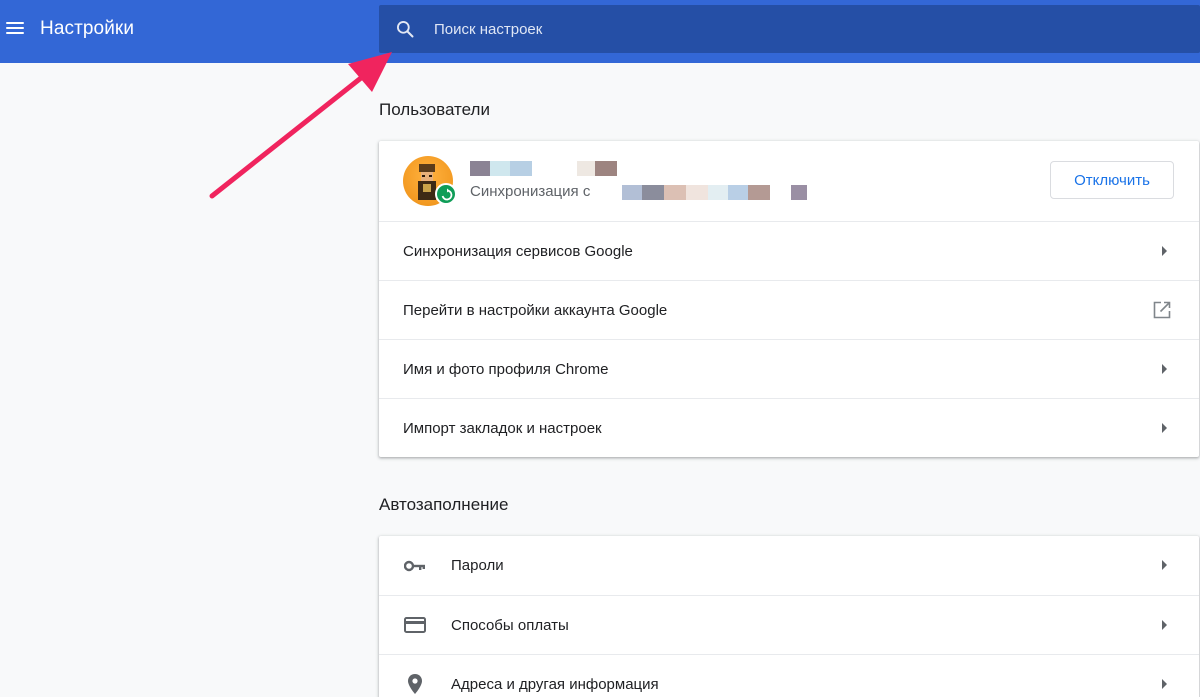 The height and width of the screenshot is (697, 1200). What do you see at coordinates (415, 625) in the screenshot?
I see `credit-card-icon` at bounding box center [415, 625].